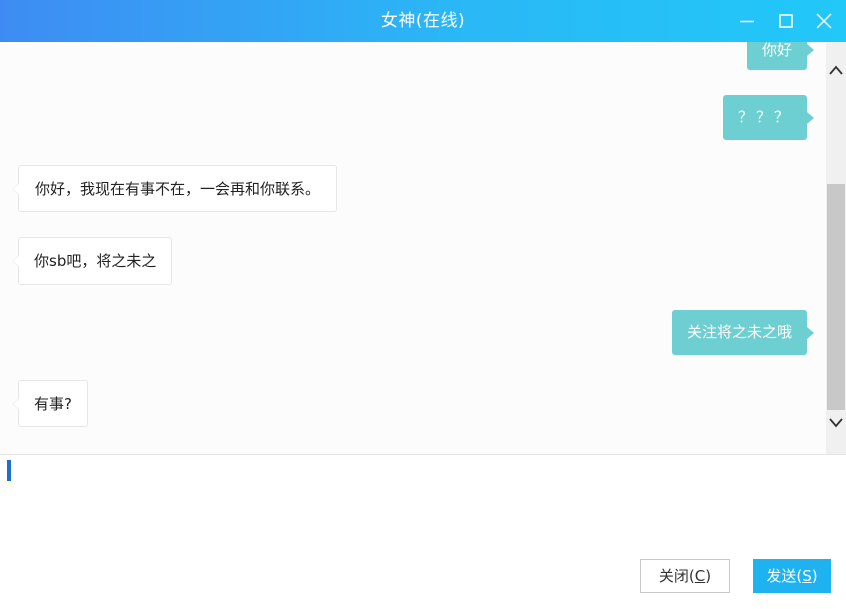 The width and height of the screenshot is (846, 609). What do you see at coordinates (814, 576) in the screenshot?
I see `send-button-suffix: )` at bounding box center [814, 576].